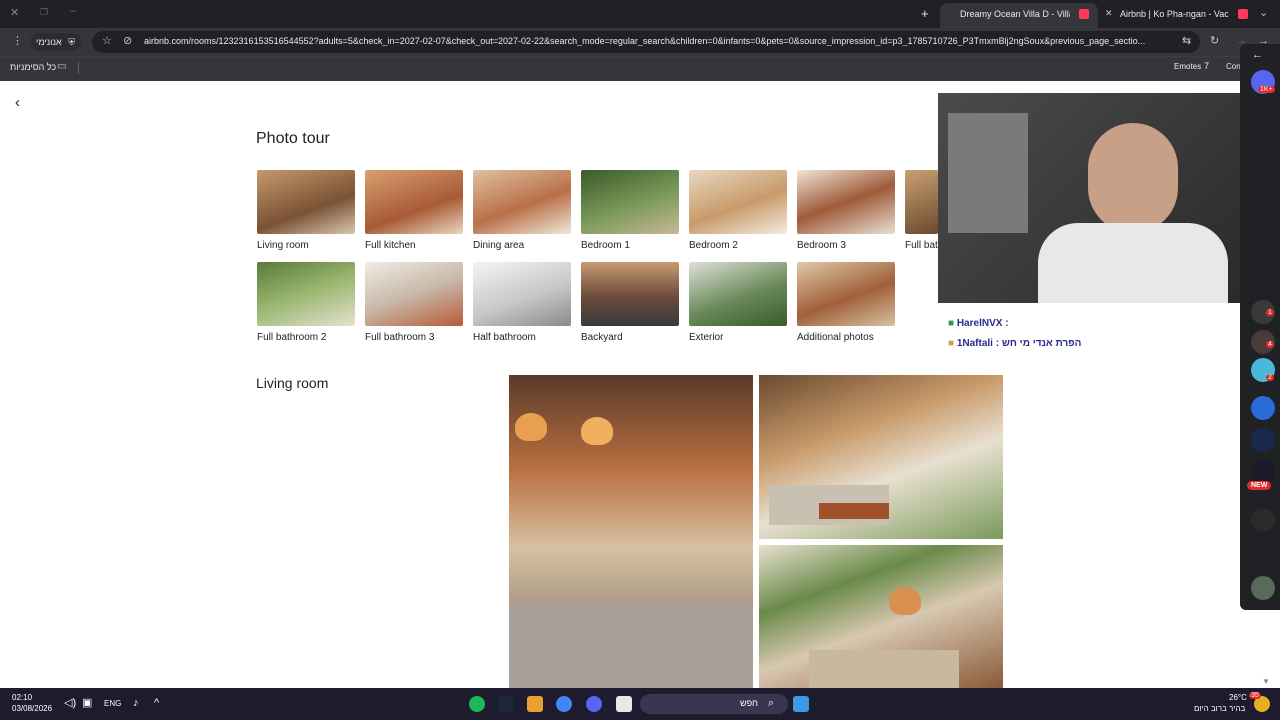  I want to click on incognito-badge: אנונימי ⛨, so click(55, 42).